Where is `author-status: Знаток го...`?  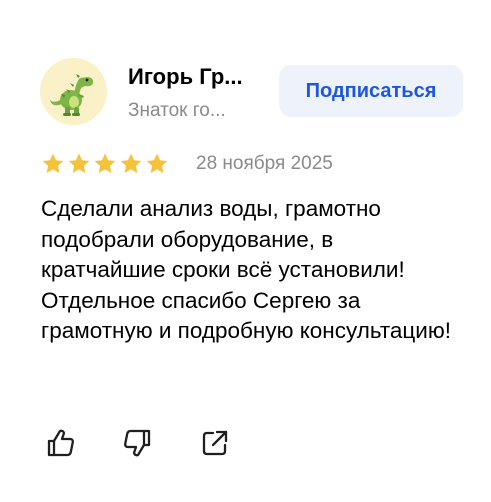 author-status: Знаток го... is located at coordinates (177, 110).